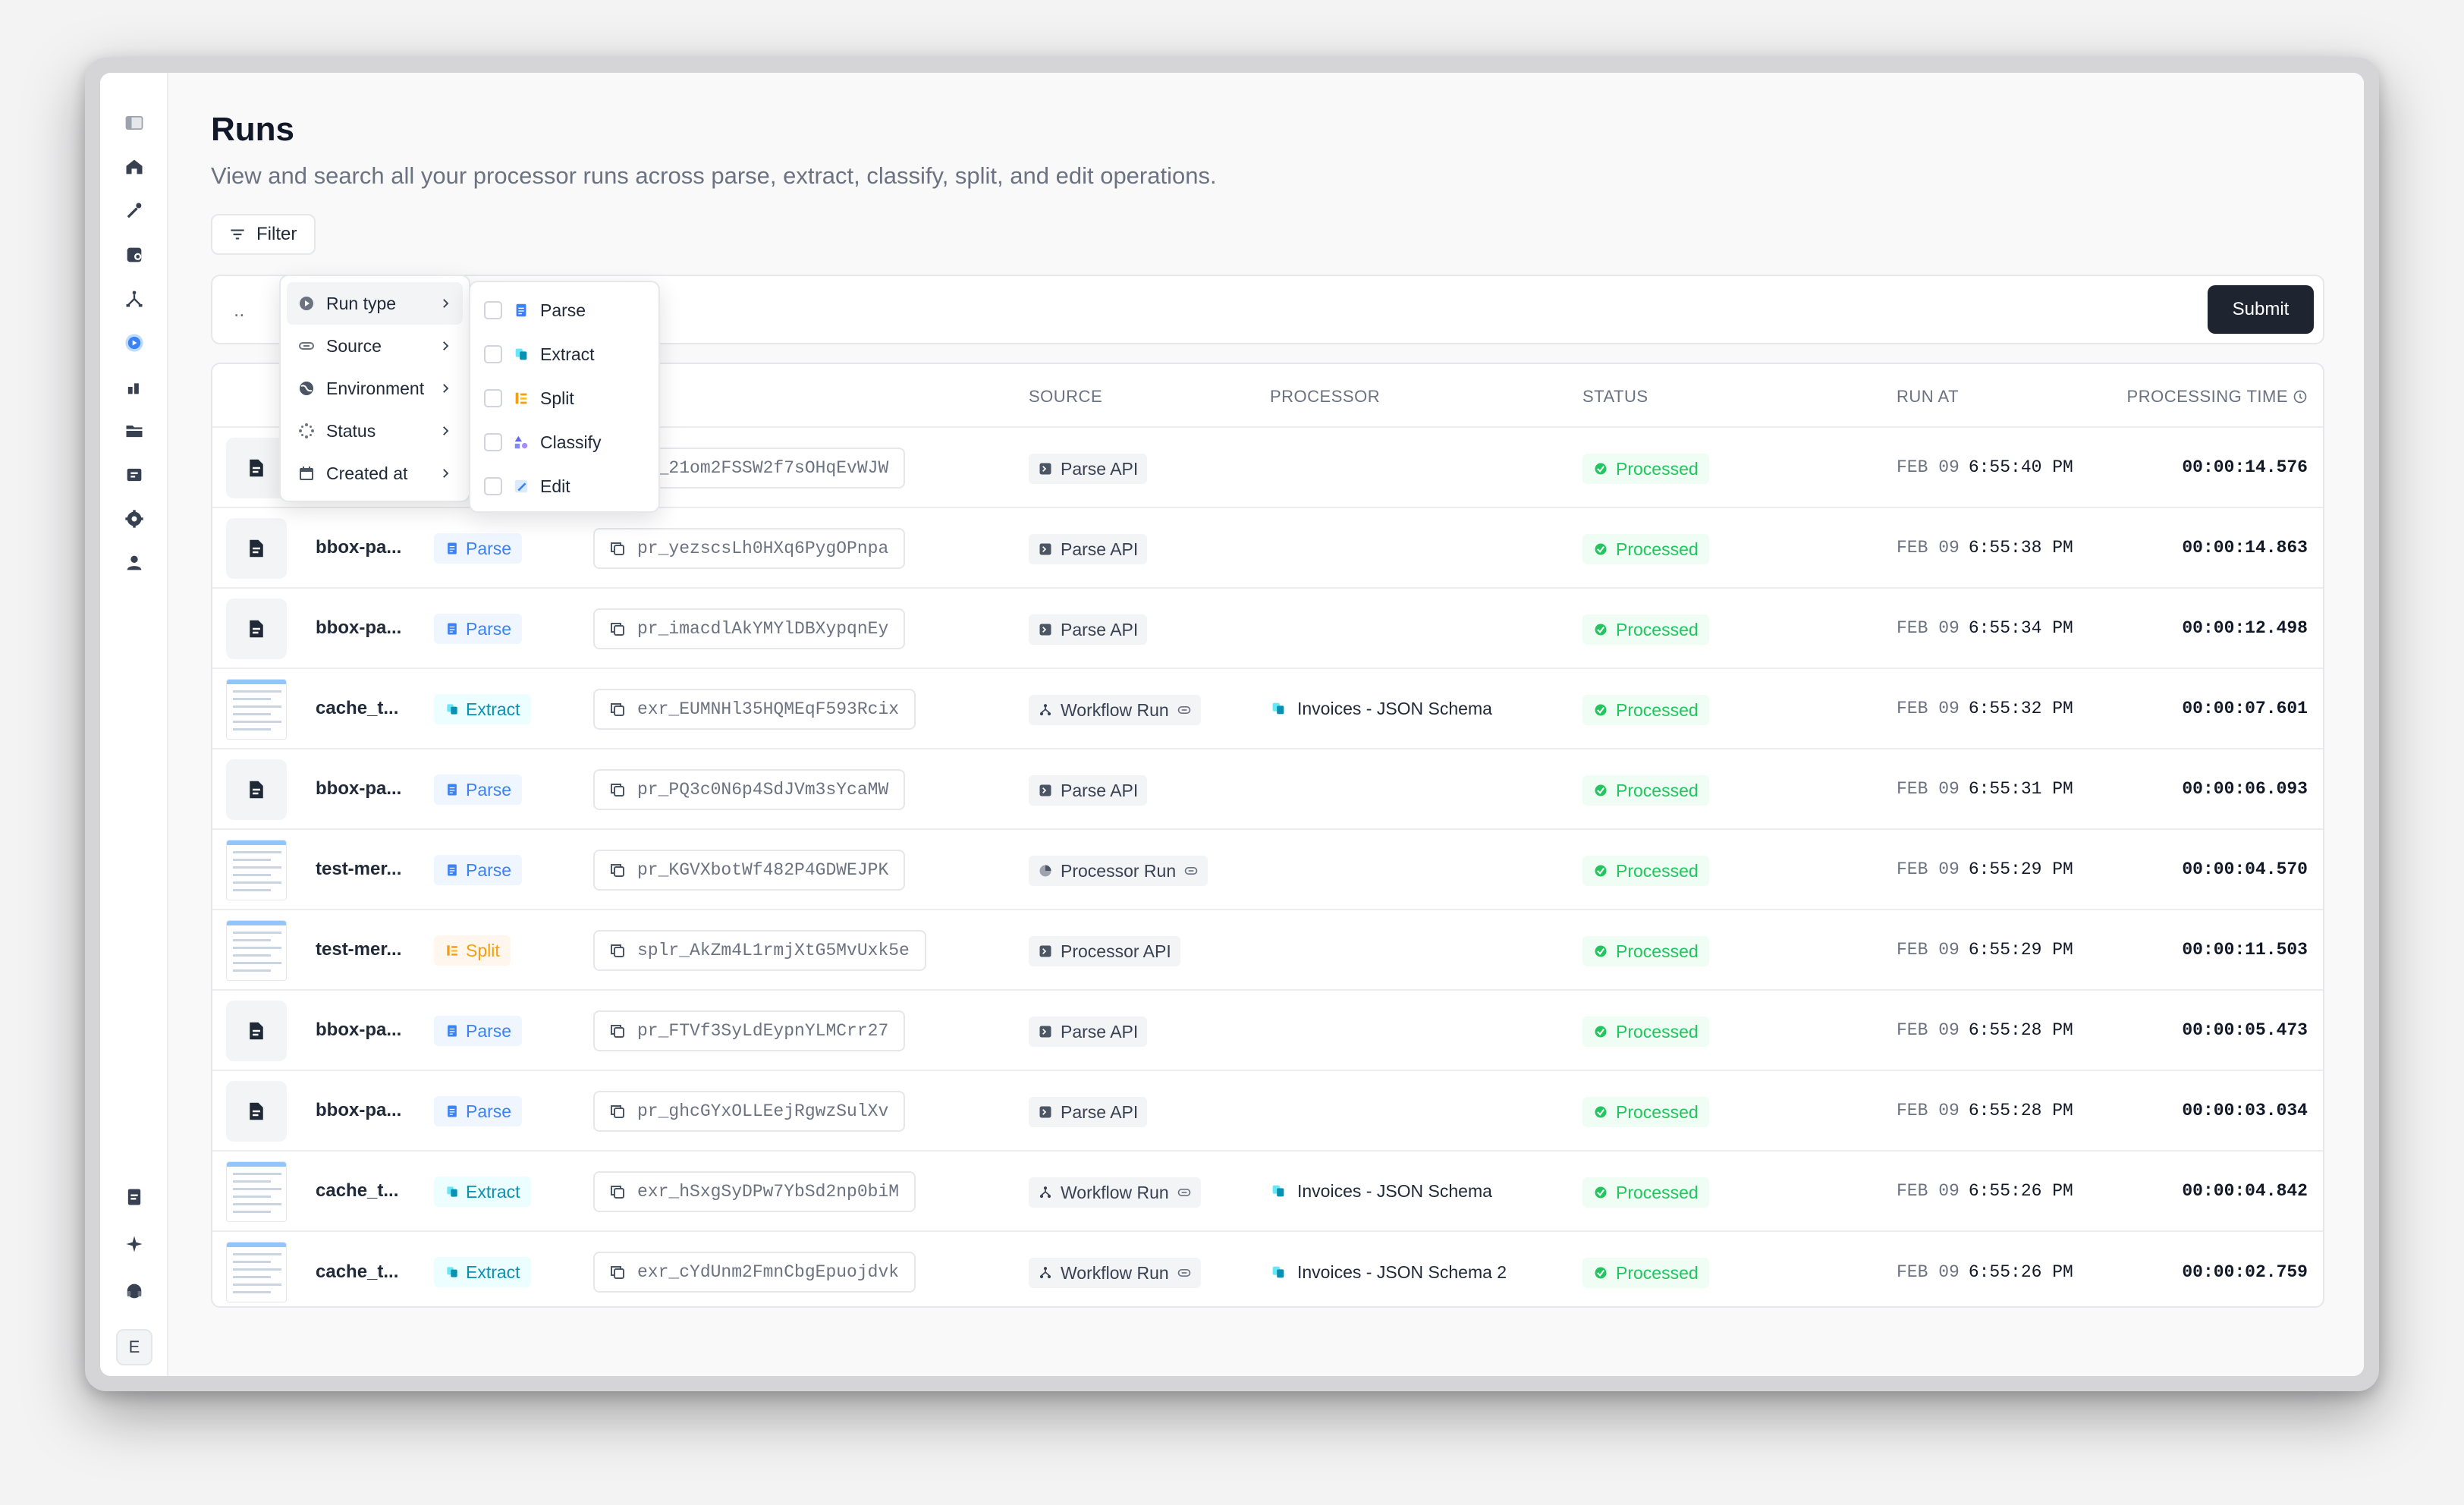  I want to click on processor-cell: Invoices - JSON Schema 2, so click(1388, 1269).